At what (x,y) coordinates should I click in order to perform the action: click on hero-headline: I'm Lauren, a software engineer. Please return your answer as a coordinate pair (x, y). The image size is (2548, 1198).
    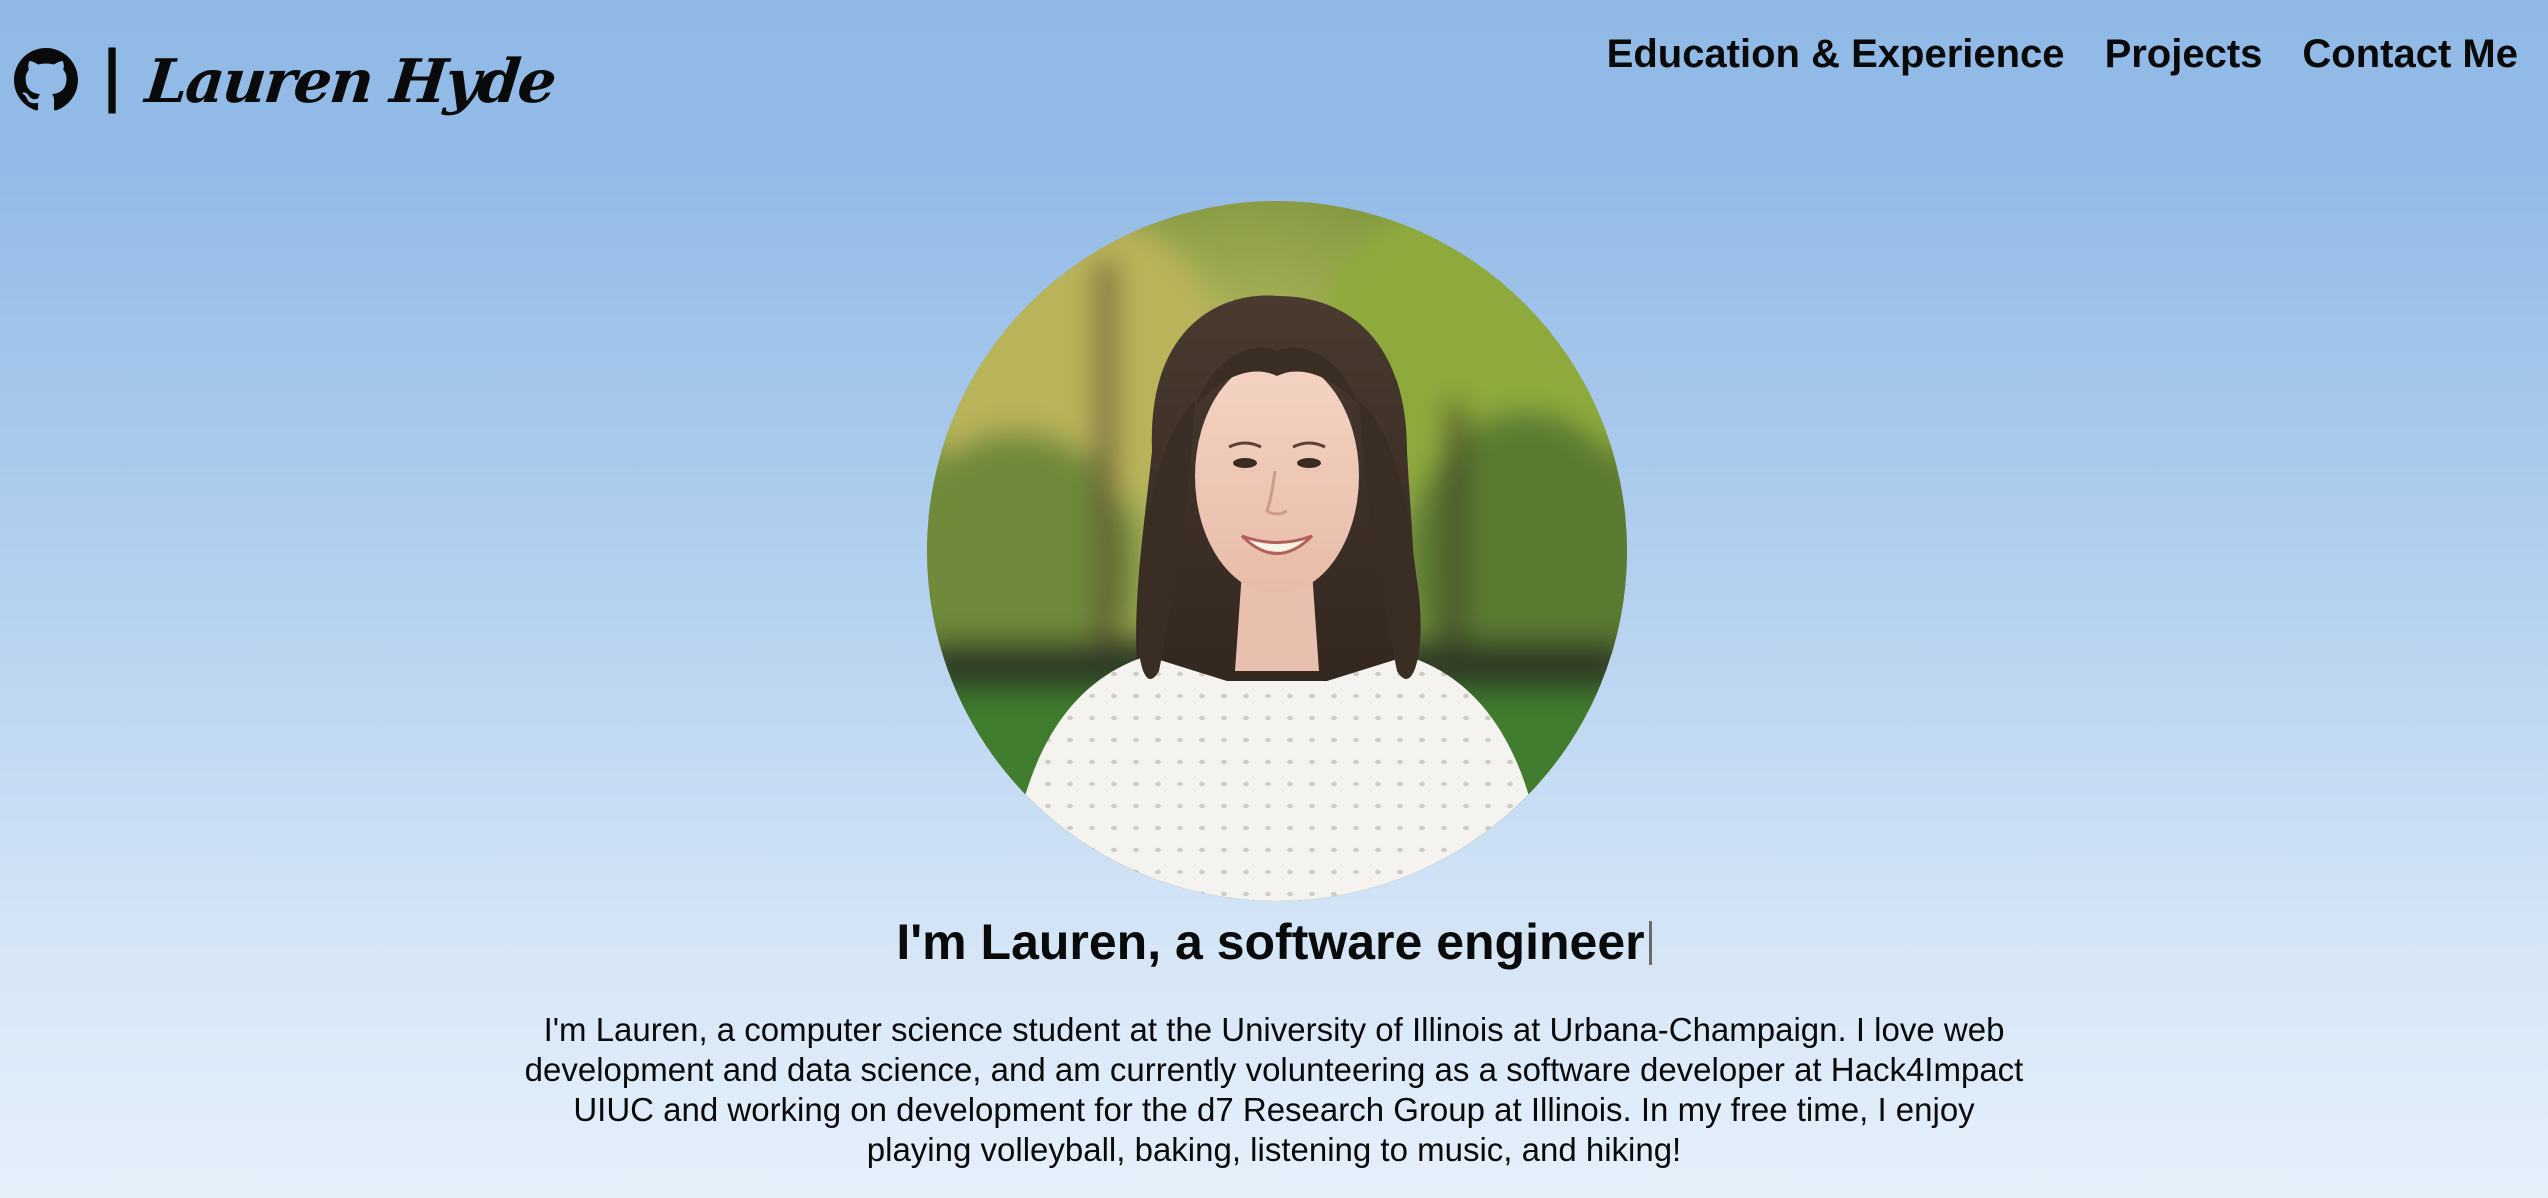
    Looking at the image, I should click on (1274, 942).